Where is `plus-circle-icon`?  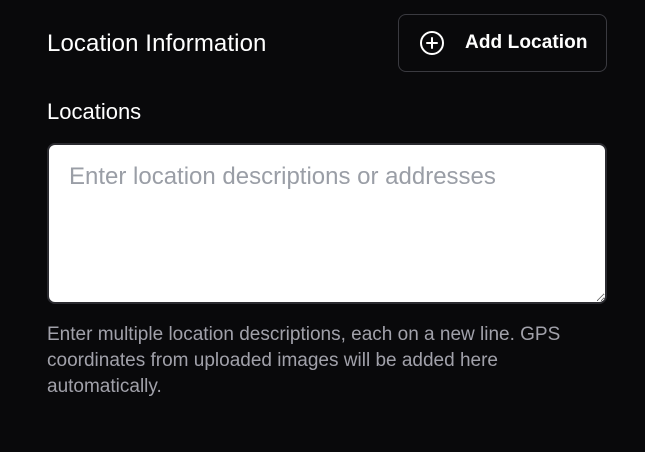 plus-circle-icon is located at coordinates (432, 43).